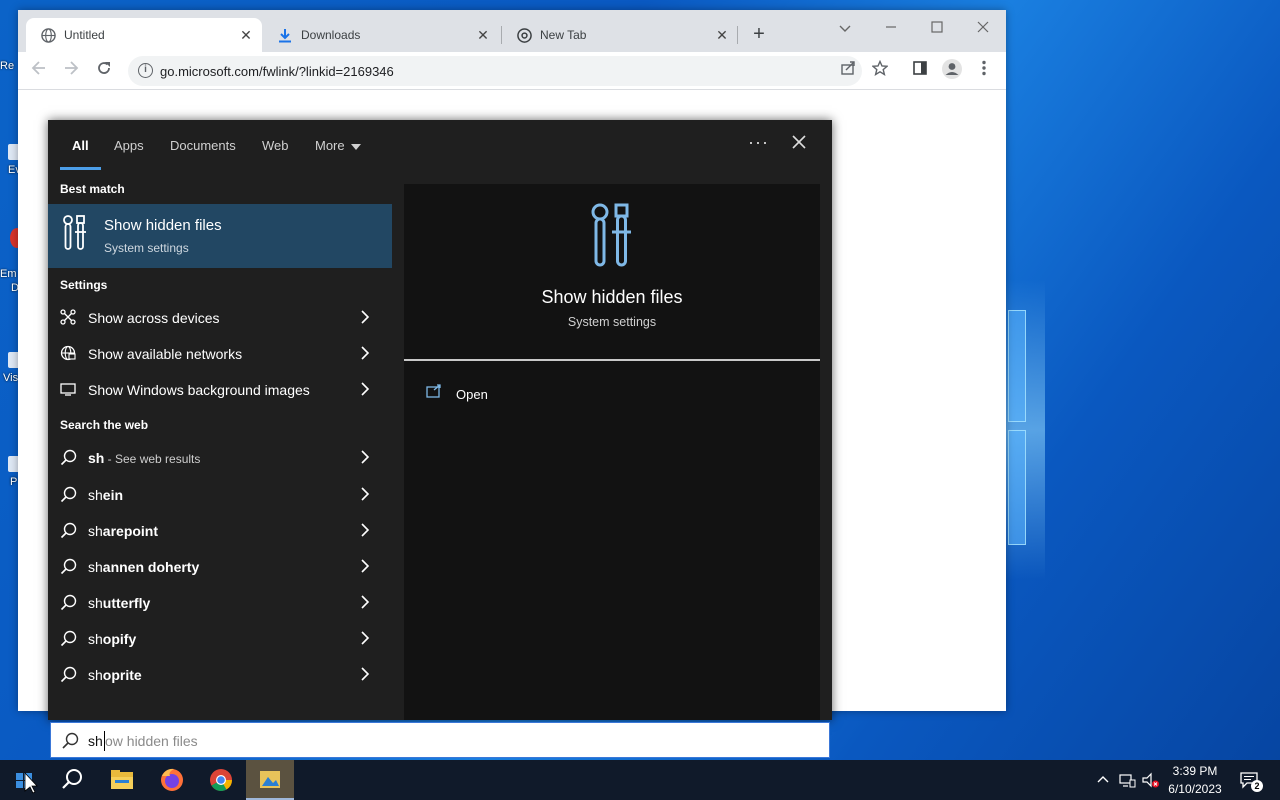 The height and width of the screenshot is (800, 1280). What do you see at coordinates (612, 322) in the screenshot?
I see `preview-subtitle: System settings` at bounding box center [612, 322].